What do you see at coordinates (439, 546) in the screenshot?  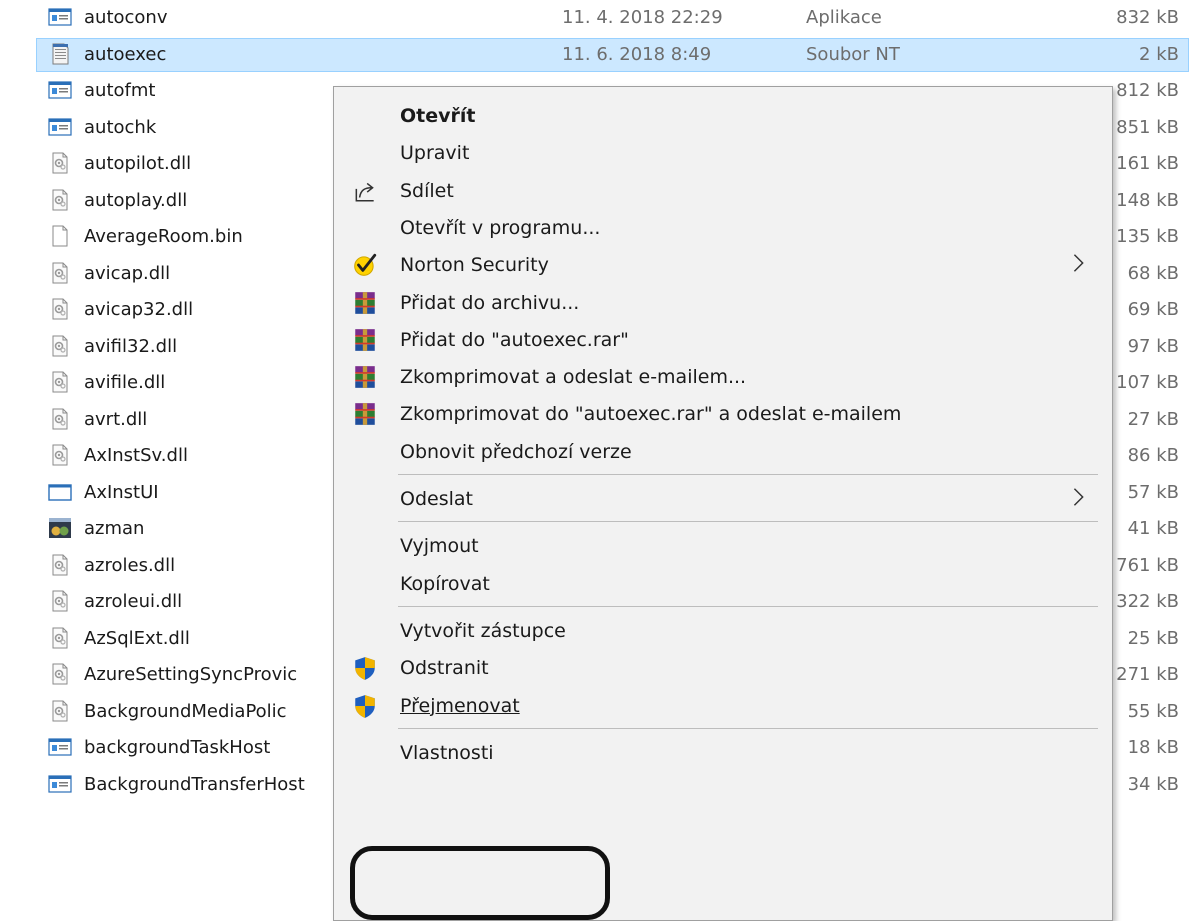 I see `menu-item-label: Vyjmout` at bounding box center [439, 546].